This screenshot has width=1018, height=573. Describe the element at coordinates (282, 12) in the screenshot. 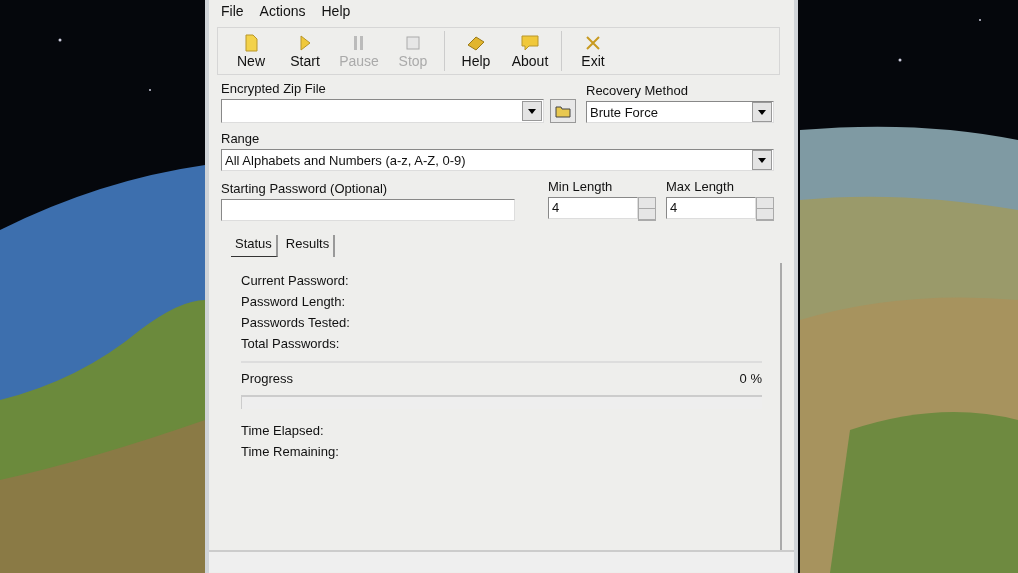

I see `menu-item: Actions` at that location.